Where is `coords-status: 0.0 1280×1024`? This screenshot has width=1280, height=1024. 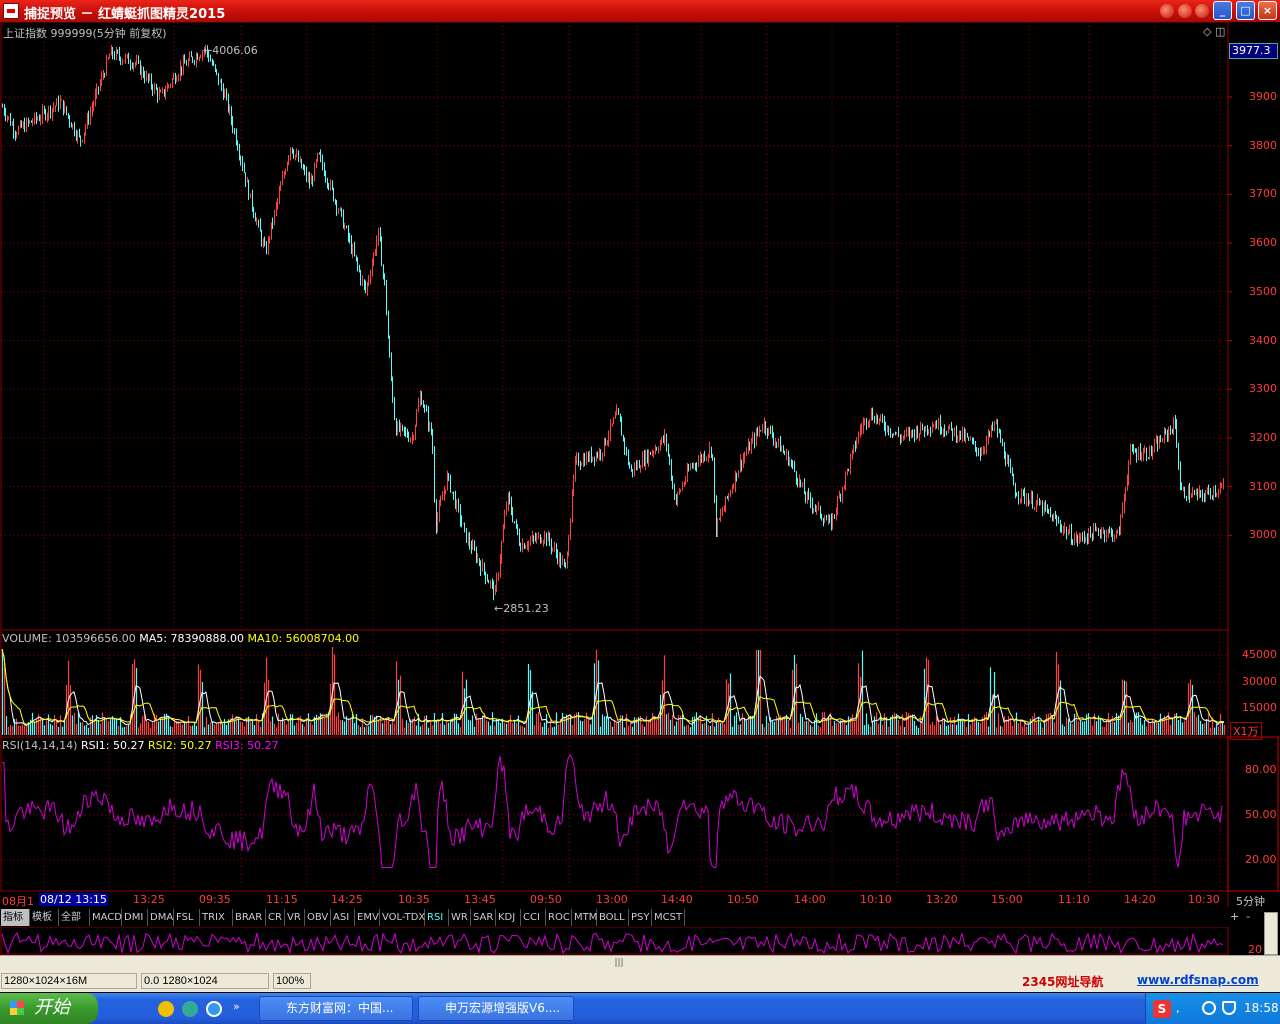
coords-status: 0.0 1280×1024 is located at coordinates (205, 981).